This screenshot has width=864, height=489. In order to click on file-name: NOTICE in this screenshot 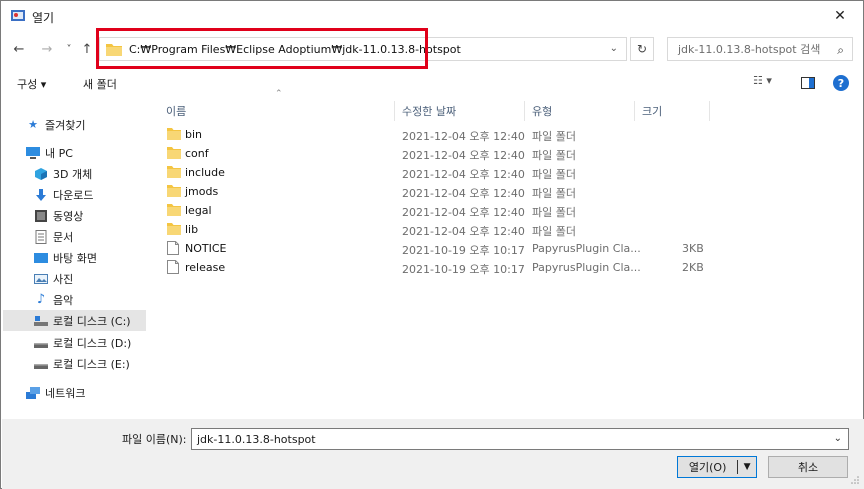, I will do `click(206, 248)`.